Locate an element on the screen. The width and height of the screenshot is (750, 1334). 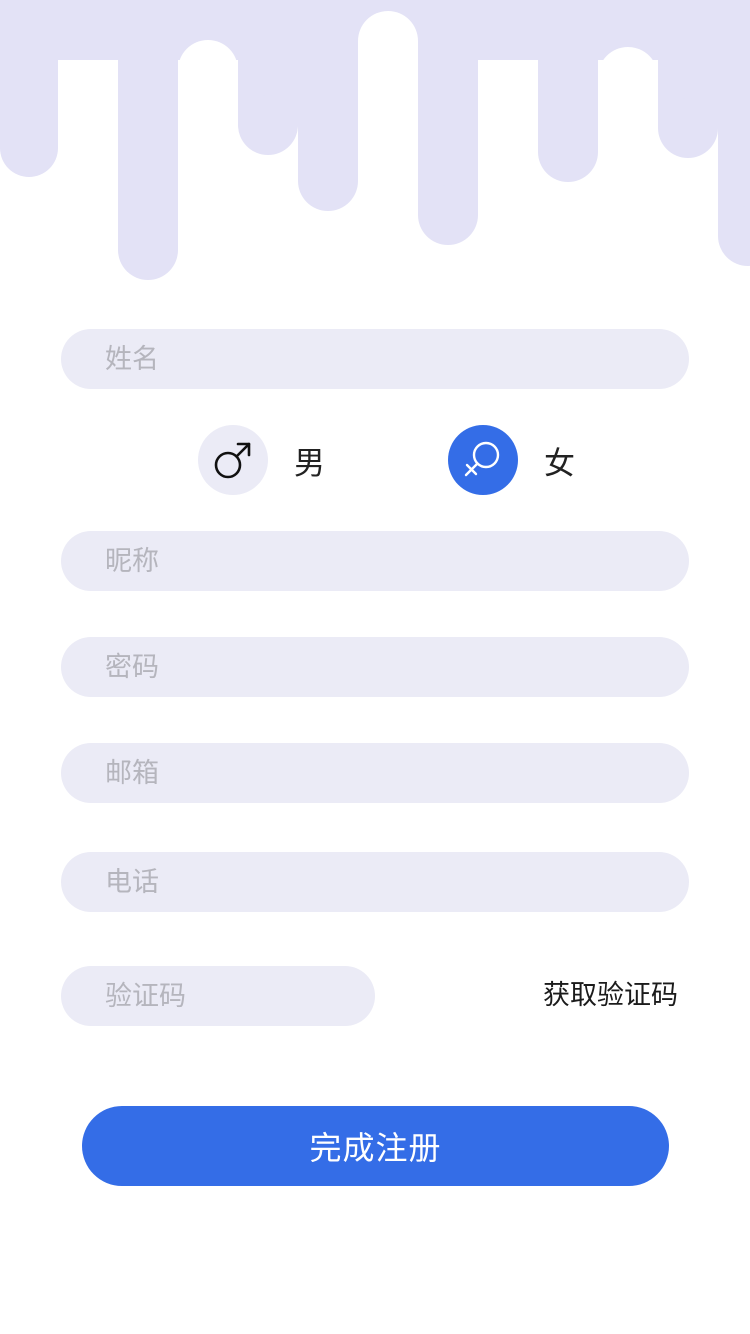
female-symbol-icon is located at coordinates (482, 459).